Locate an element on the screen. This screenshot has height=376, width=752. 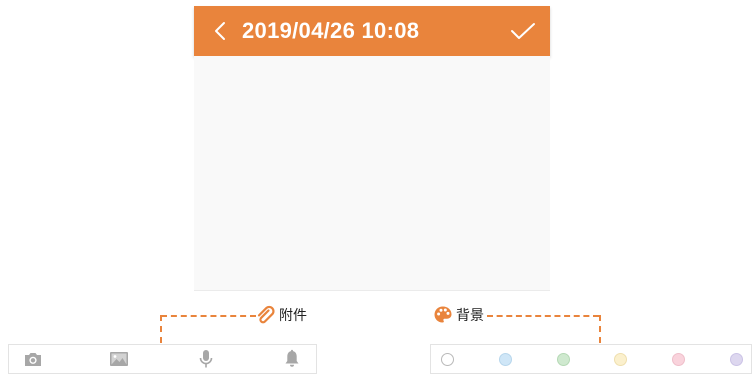
voice-button is located at coordinates (206, 359).